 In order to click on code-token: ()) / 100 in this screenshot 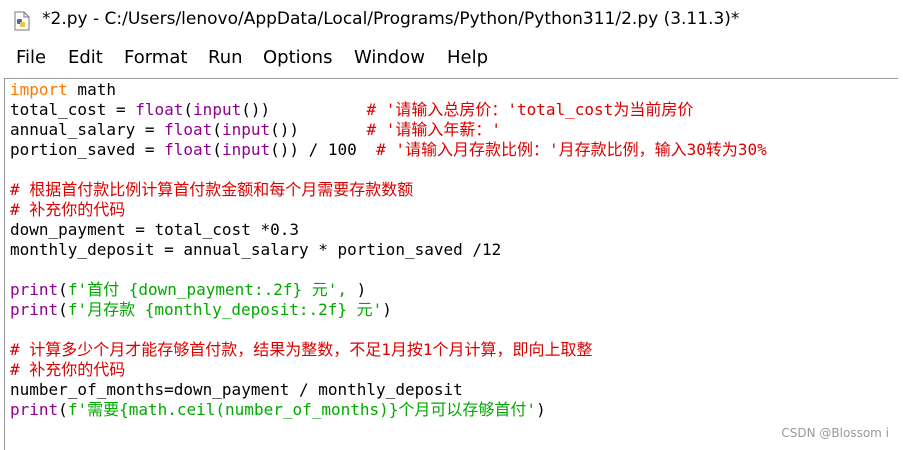, I will do `click(323, 149)`.